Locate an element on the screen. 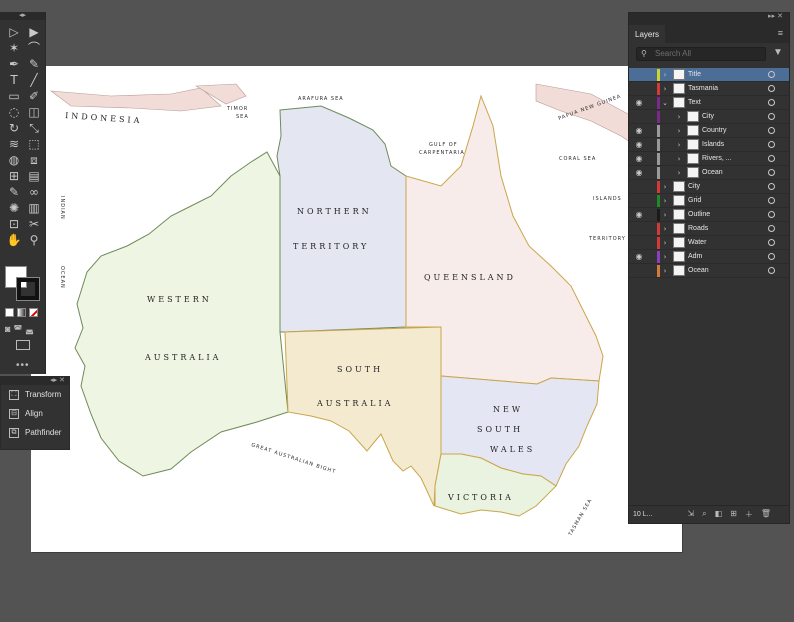 This screenshot has height=622, width=794. eyedropper-icon: ✎ is located at coordinates (14, 192).